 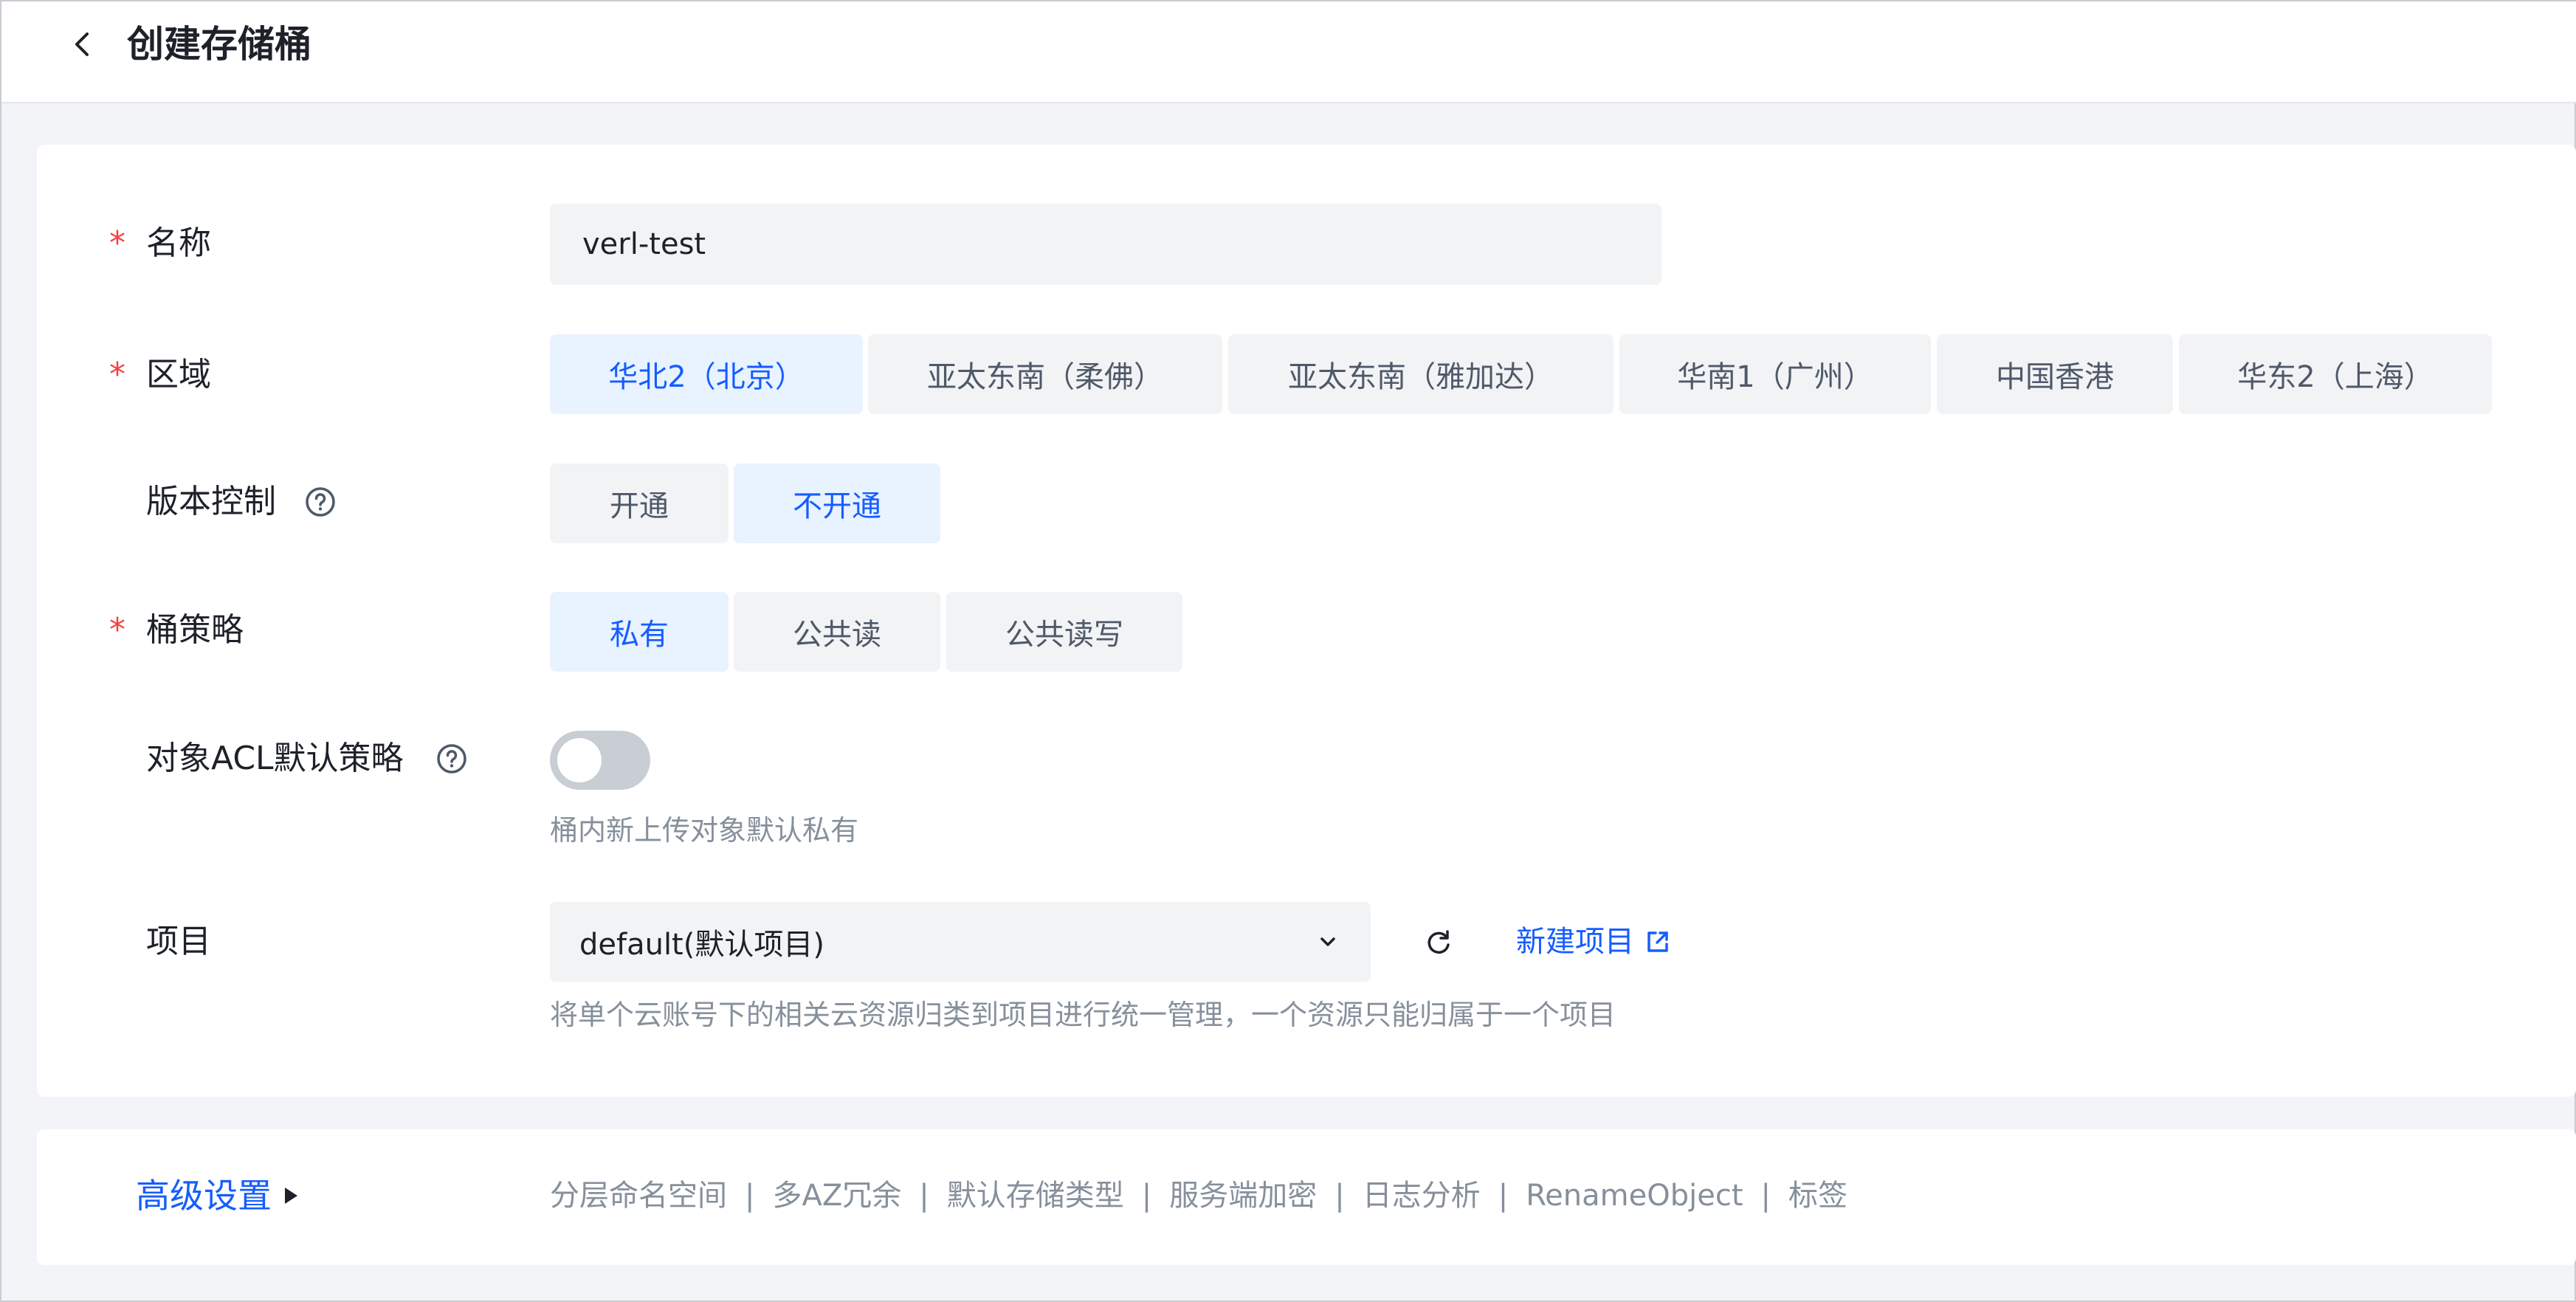 What do you see at coordinates (837, 1196) in the screenshot?
I see `advanced-item: 多AZ冗余` at bounding box center [837, 1196].